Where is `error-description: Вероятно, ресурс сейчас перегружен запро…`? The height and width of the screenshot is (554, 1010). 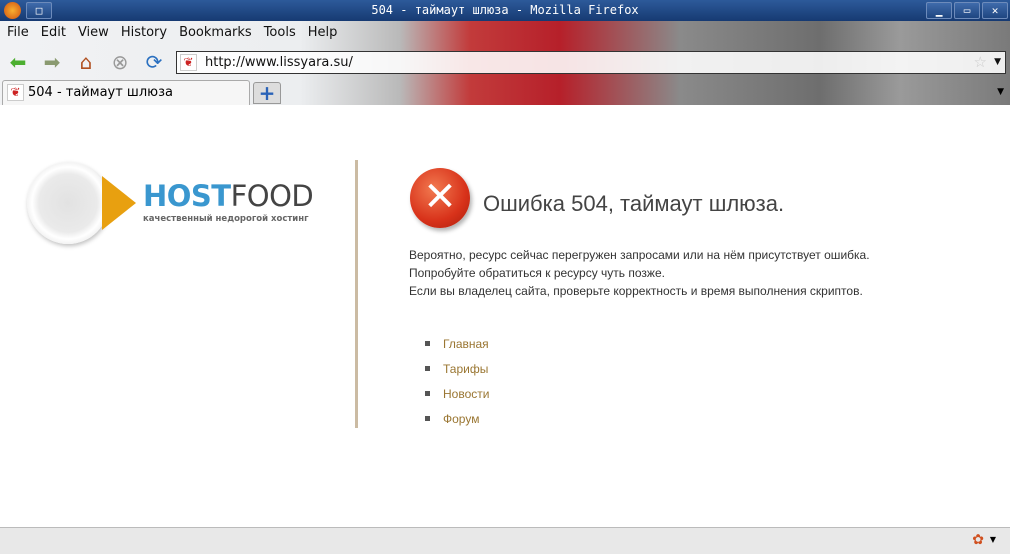 error-description: Вероятно, ресурс сейчас перегружен запро… is located at coordinates (639, 273).